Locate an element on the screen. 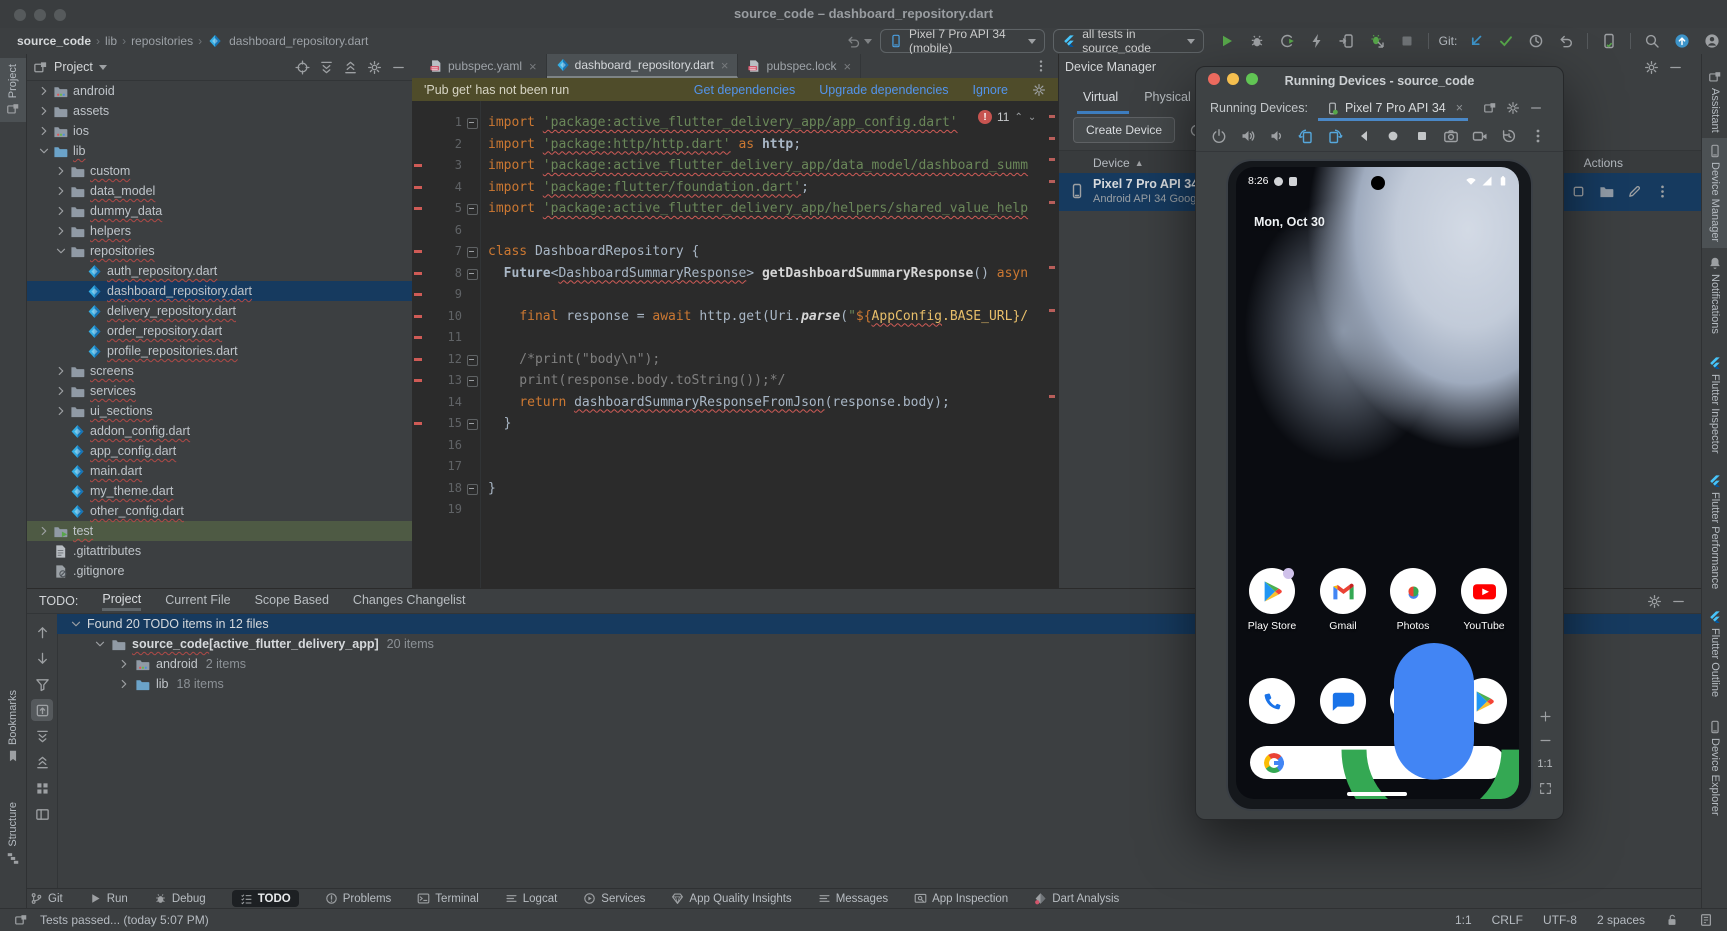 The image size is (1727, 931). snapshot-button is located at coordinates (1509, 136).